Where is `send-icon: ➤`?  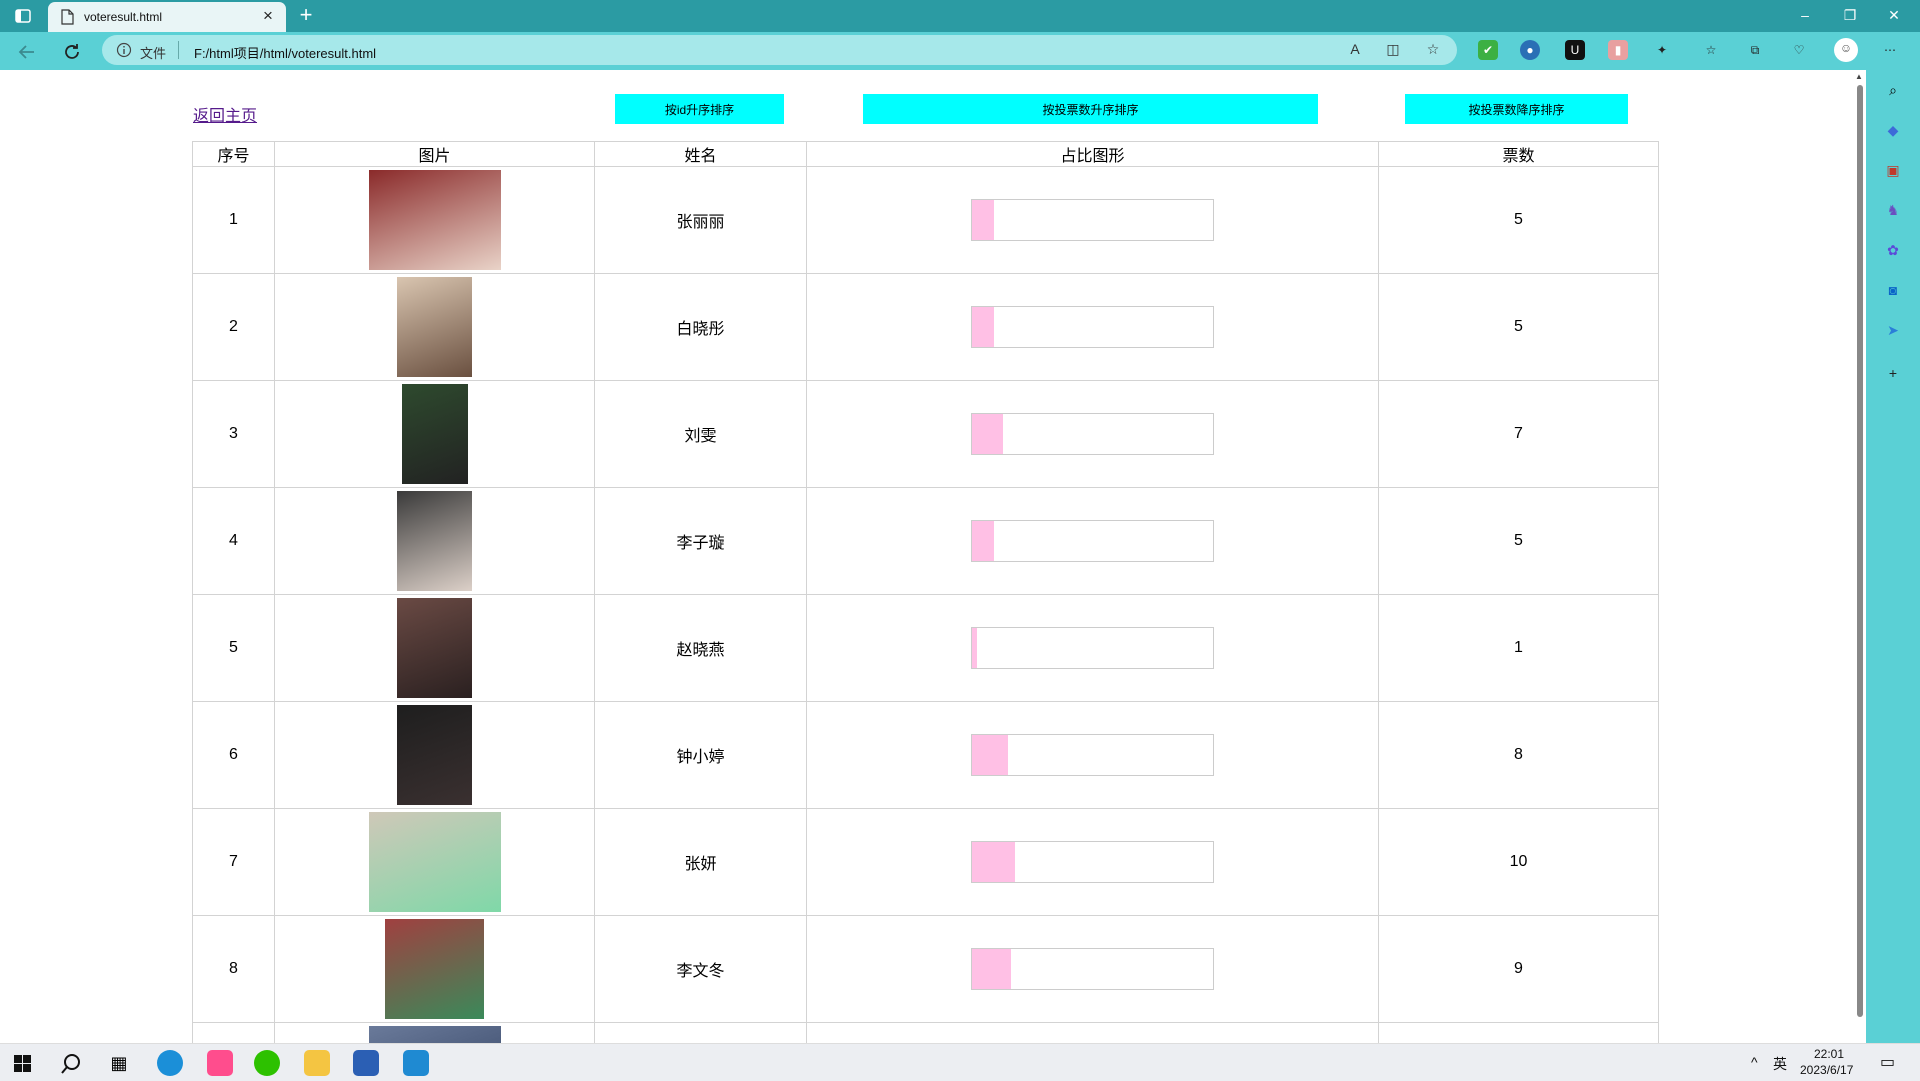 send-icon: ➤ is located at coordinates (1893, 330).